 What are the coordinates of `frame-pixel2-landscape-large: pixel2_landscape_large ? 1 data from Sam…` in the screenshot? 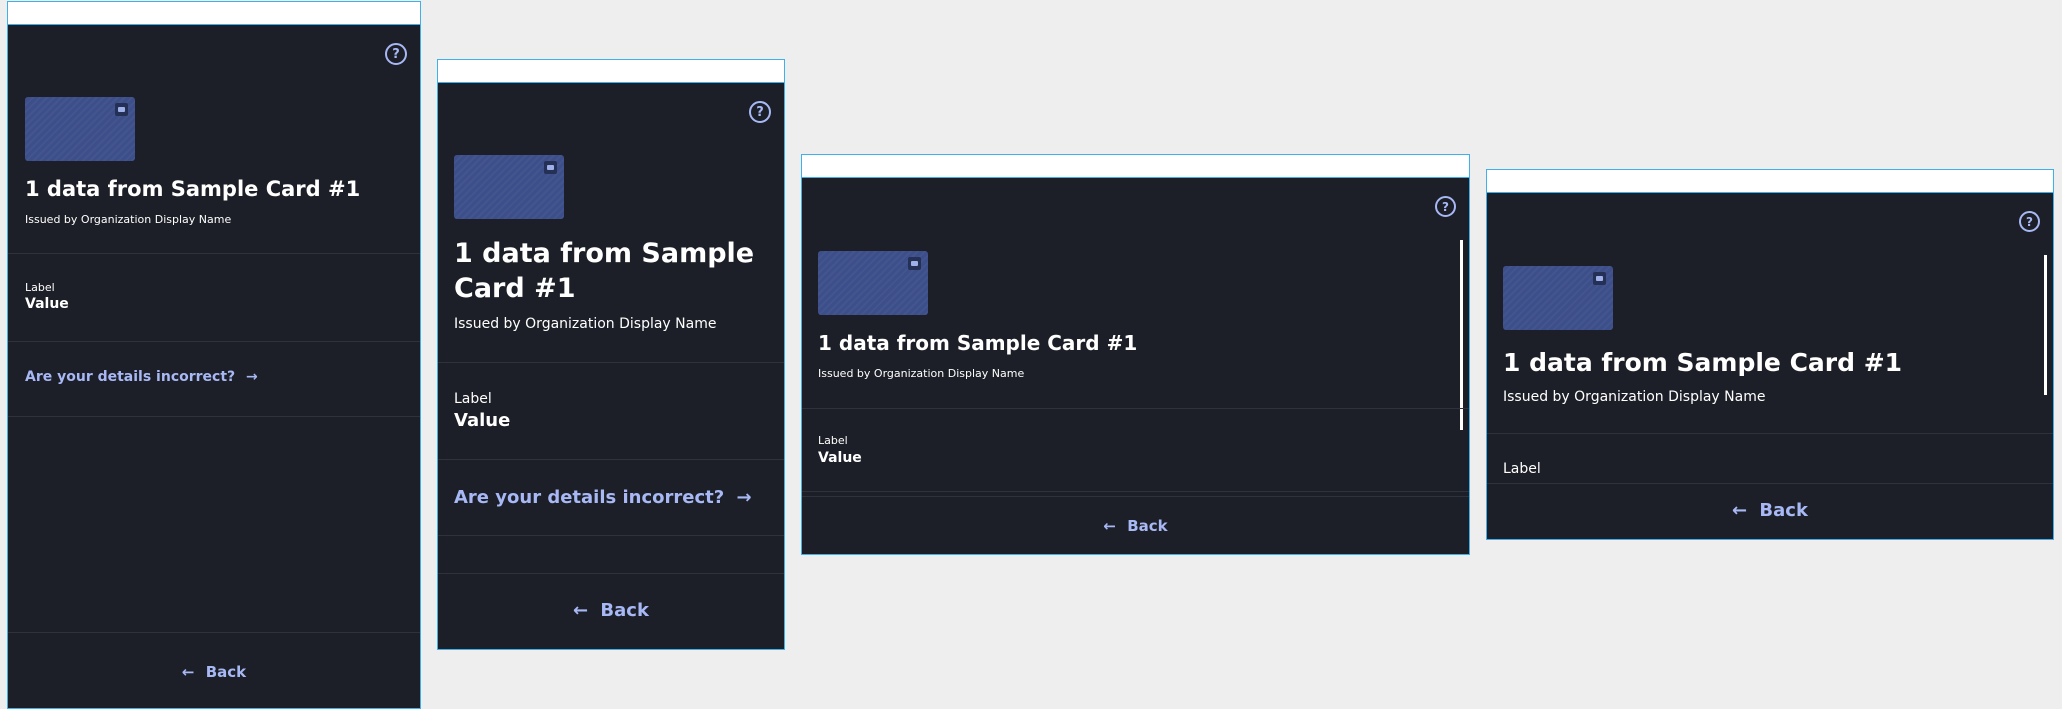 It's located at (1770, 354).